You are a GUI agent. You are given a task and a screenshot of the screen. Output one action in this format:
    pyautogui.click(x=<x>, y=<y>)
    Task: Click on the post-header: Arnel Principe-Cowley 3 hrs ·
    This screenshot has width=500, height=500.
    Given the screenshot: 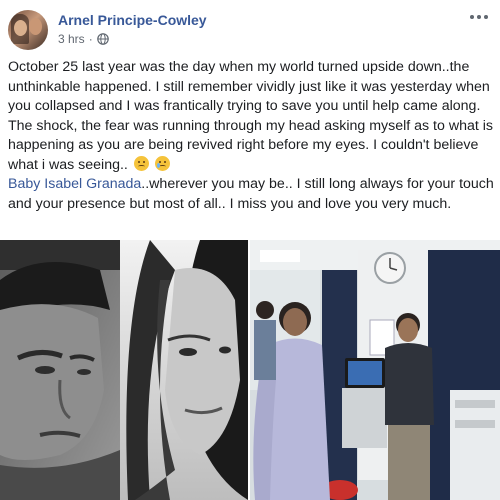 What is the action you would take?
    pyautogui.click(x=250, y=30)
    